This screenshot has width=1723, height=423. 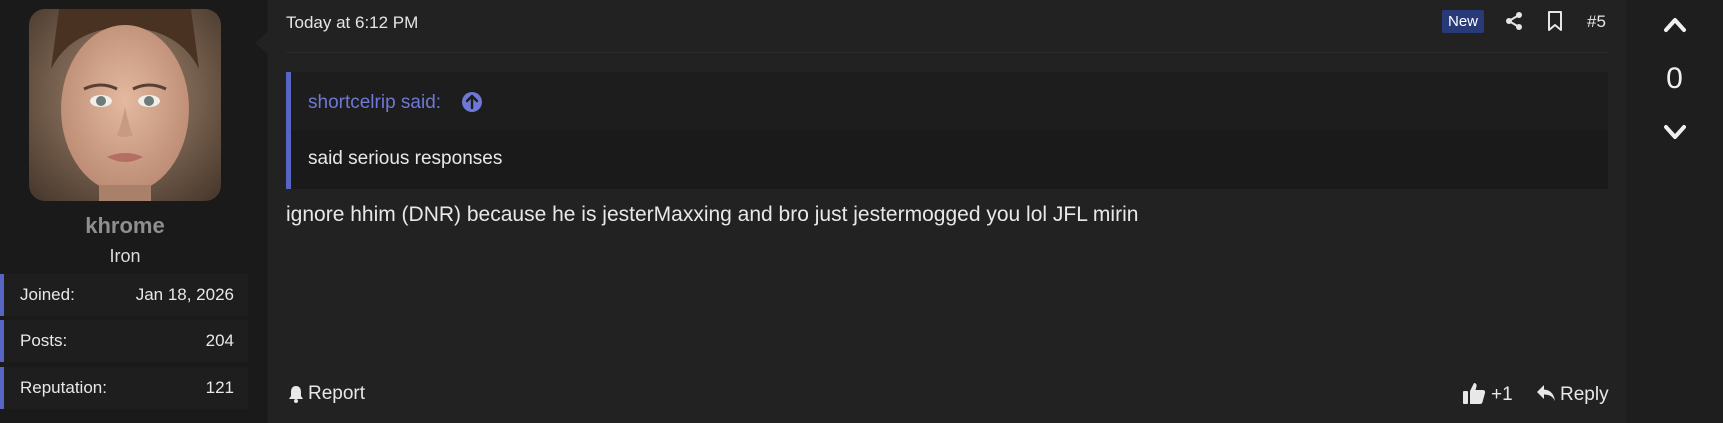 I want to click on stat-joined-label: Joined:, so click(x=47, y=294).